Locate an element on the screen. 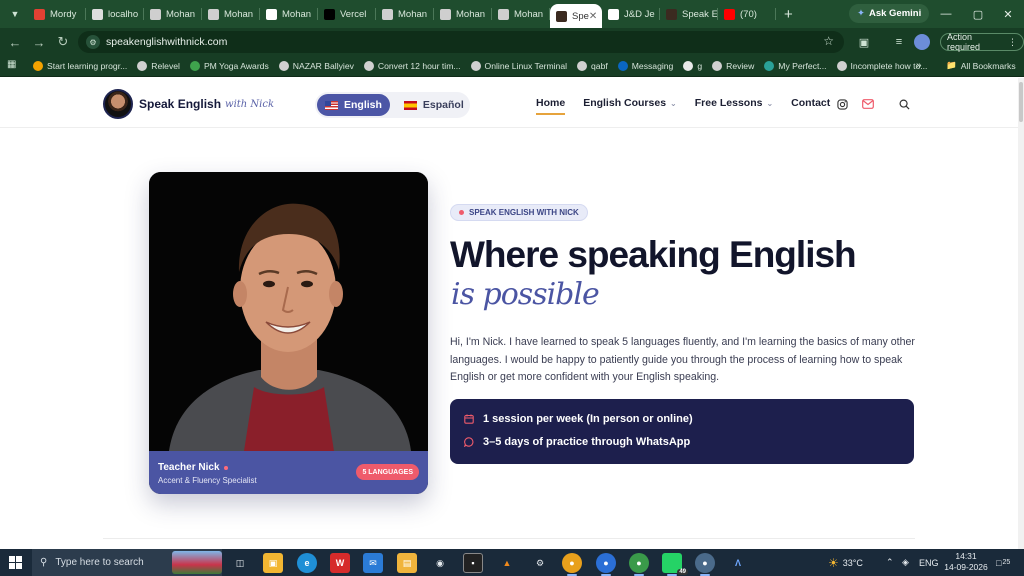 This screenshot has width=1024, height=576. taskbar-search: ⚲ Type here to search is located at coordinates (127, 562).